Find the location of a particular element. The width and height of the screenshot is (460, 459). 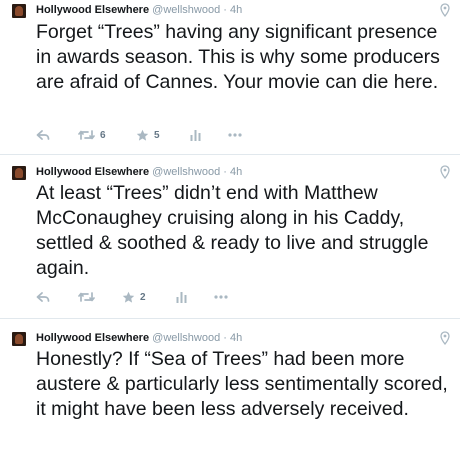

favorite-button: 5 is located at coordinates (148, 135).